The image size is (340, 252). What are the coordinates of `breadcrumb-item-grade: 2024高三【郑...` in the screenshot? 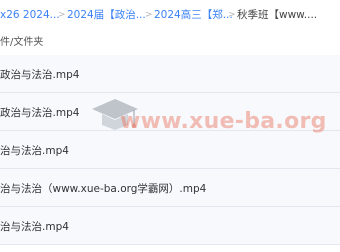 It's located at (193, 15).